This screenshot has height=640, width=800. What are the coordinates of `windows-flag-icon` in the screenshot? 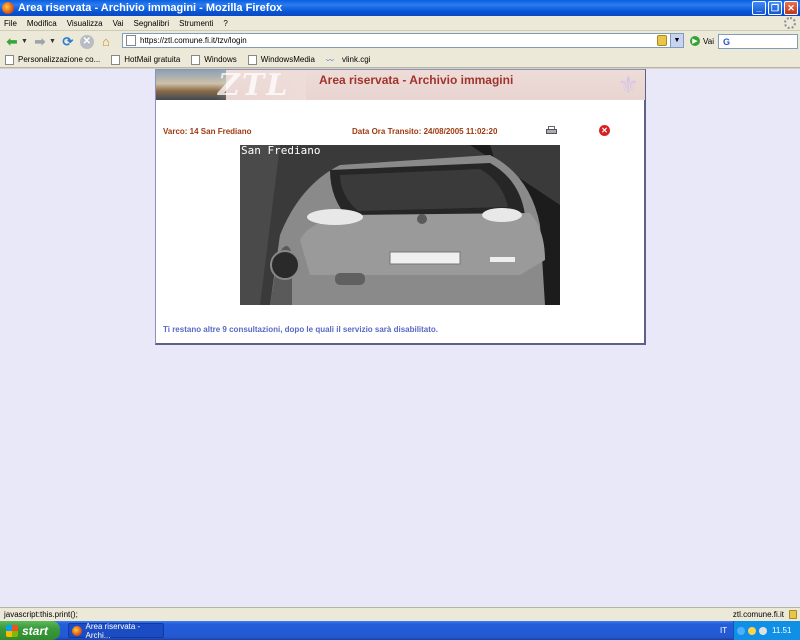 It's located at (12, 630).